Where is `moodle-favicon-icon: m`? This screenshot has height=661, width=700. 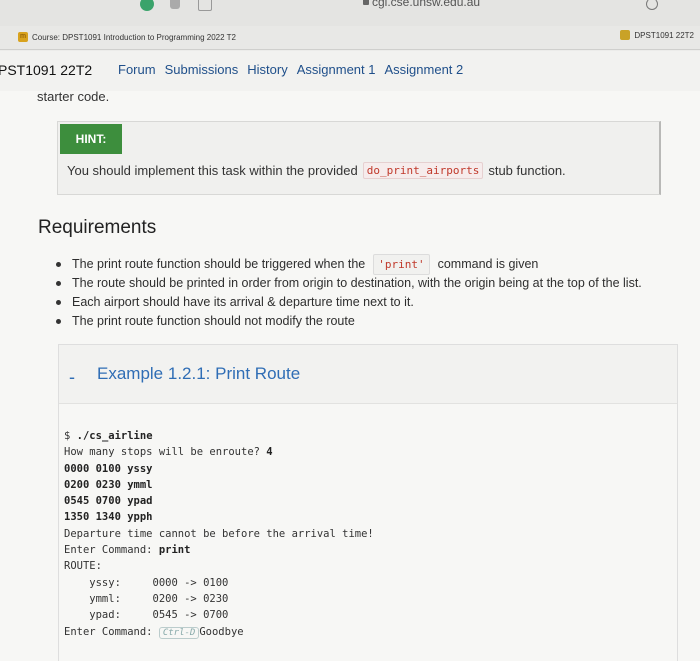
moodle-favicon-icon: m is located at coordinates (23, 37).